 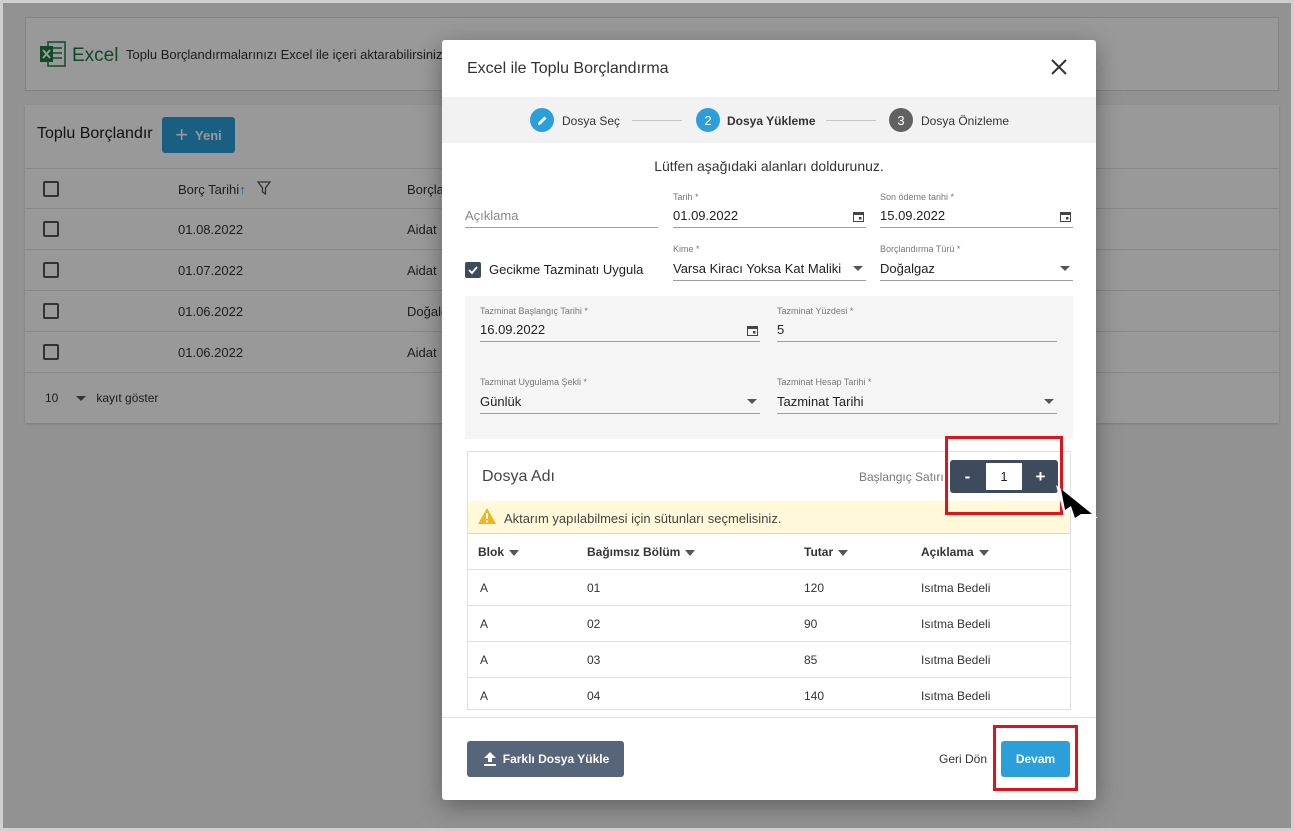 I want to click on comp-calc-value: Tazminat Tarihi, so click(x=820, y=401).